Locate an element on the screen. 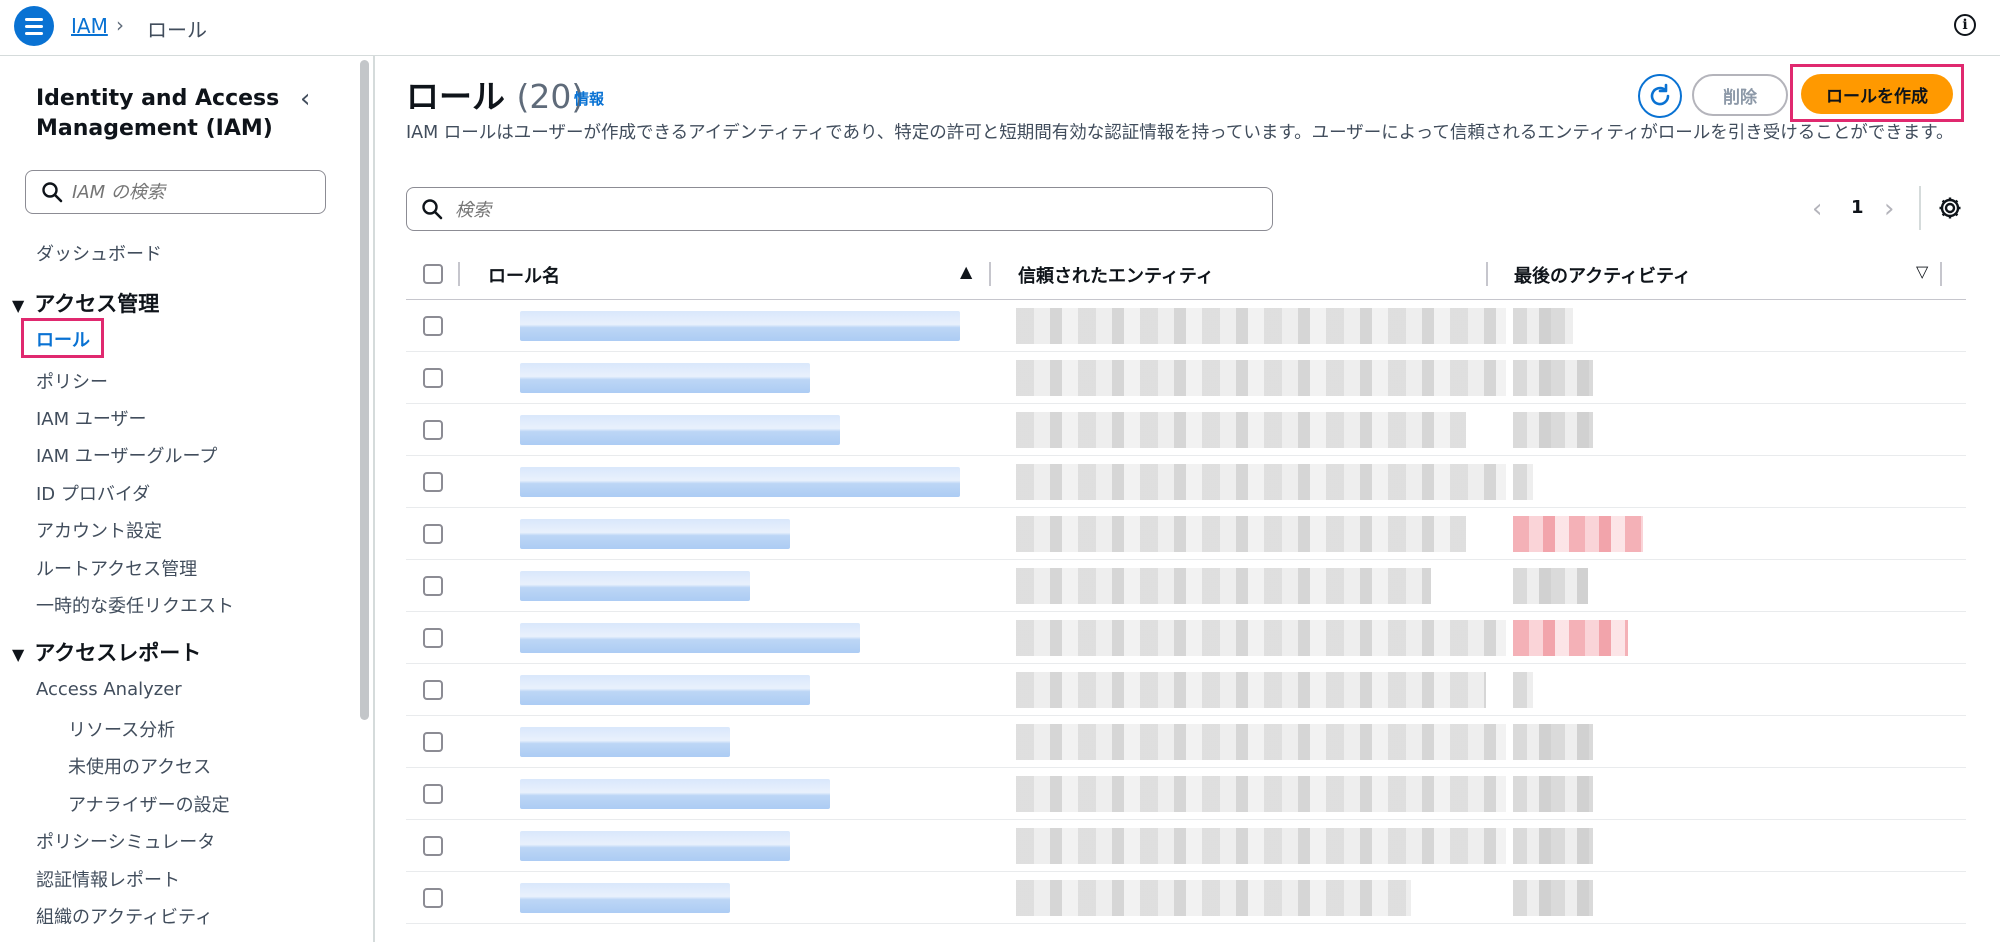  sidebar-section-access-mgmt: ▼ アクセス管理 is located at coordinates (85, 303).